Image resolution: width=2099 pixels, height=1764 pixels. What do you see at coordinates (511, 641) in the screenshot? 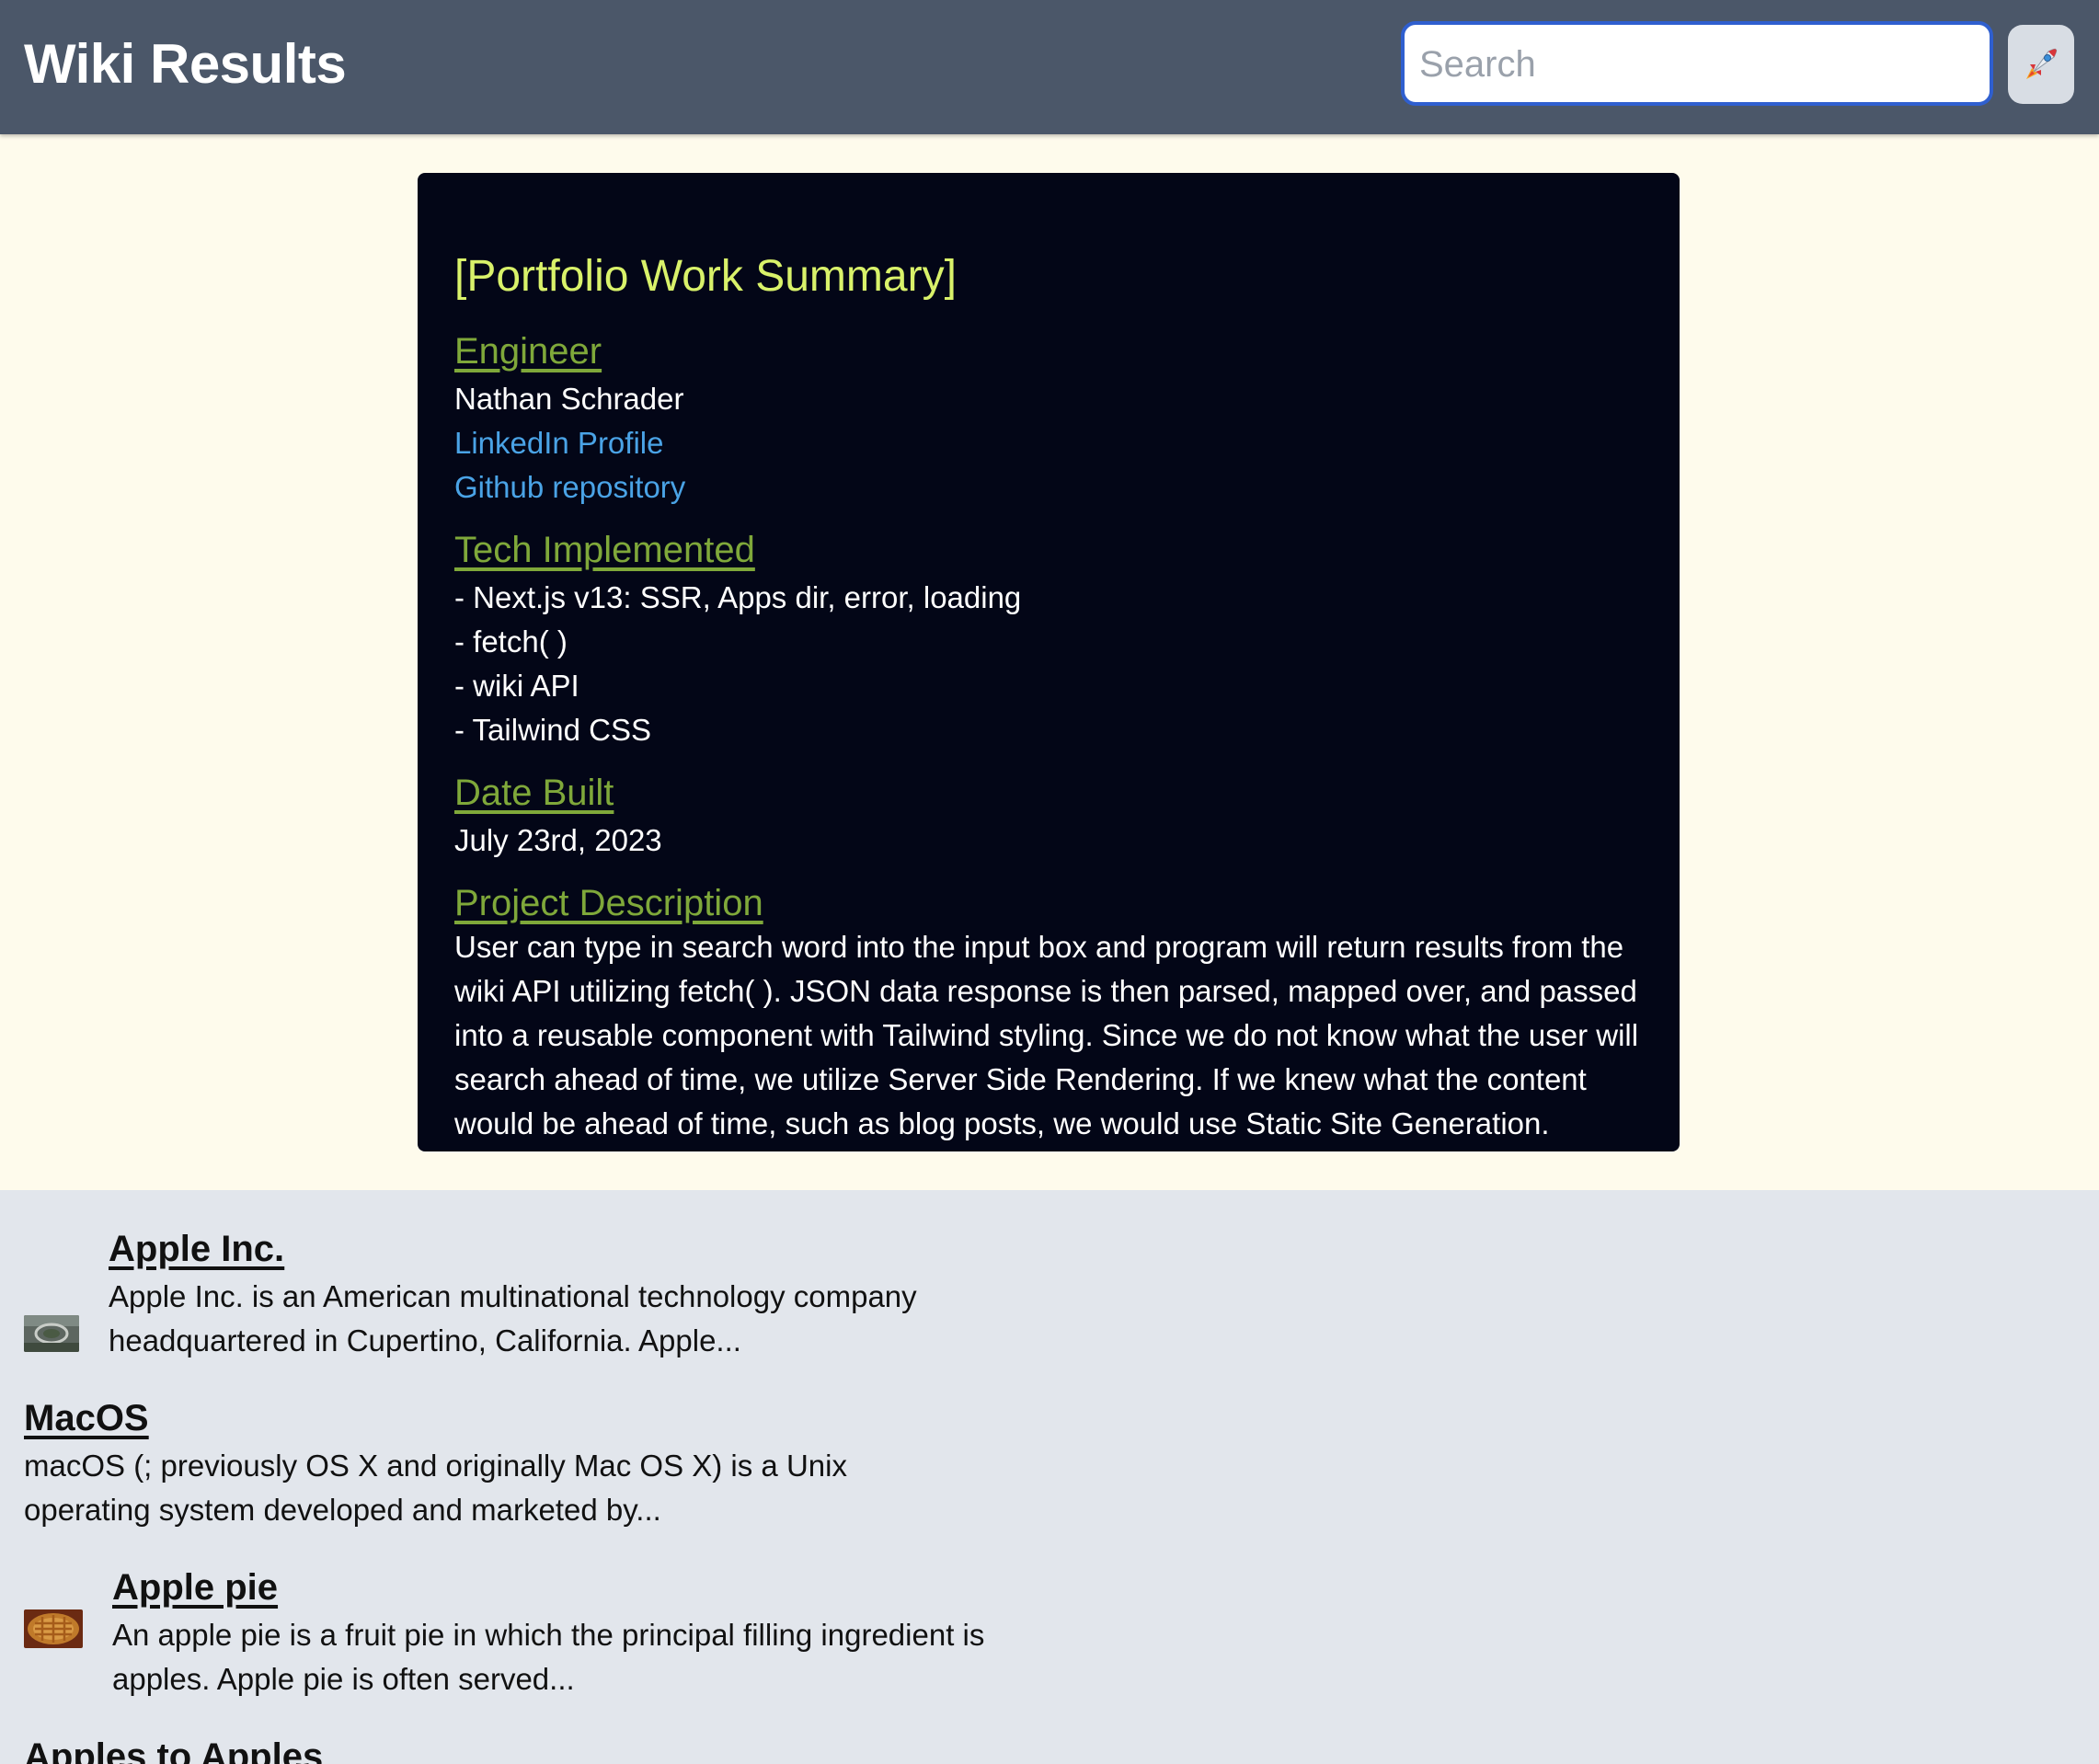
I see `tech-item: - fetch( )` at bounding box center [511, 641].